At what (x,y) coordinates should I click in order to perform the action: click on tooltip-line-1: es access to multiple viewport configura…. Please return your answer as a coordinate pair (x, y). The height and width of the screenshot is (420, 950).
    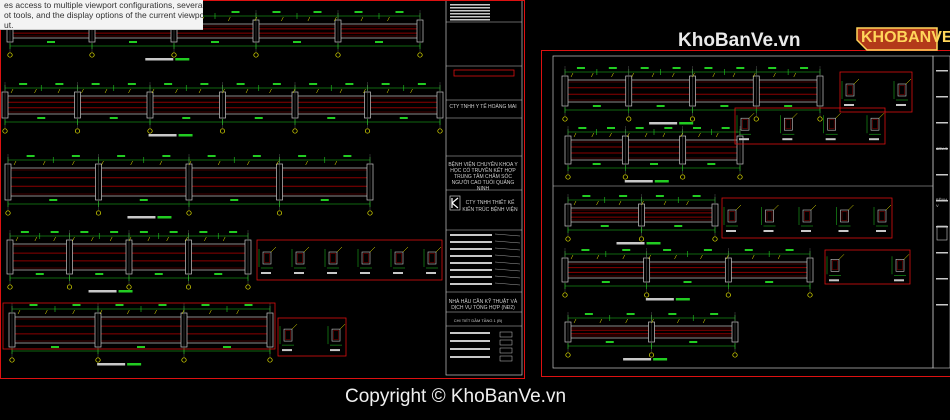
    Looking at the image, I should click on (103, 5).